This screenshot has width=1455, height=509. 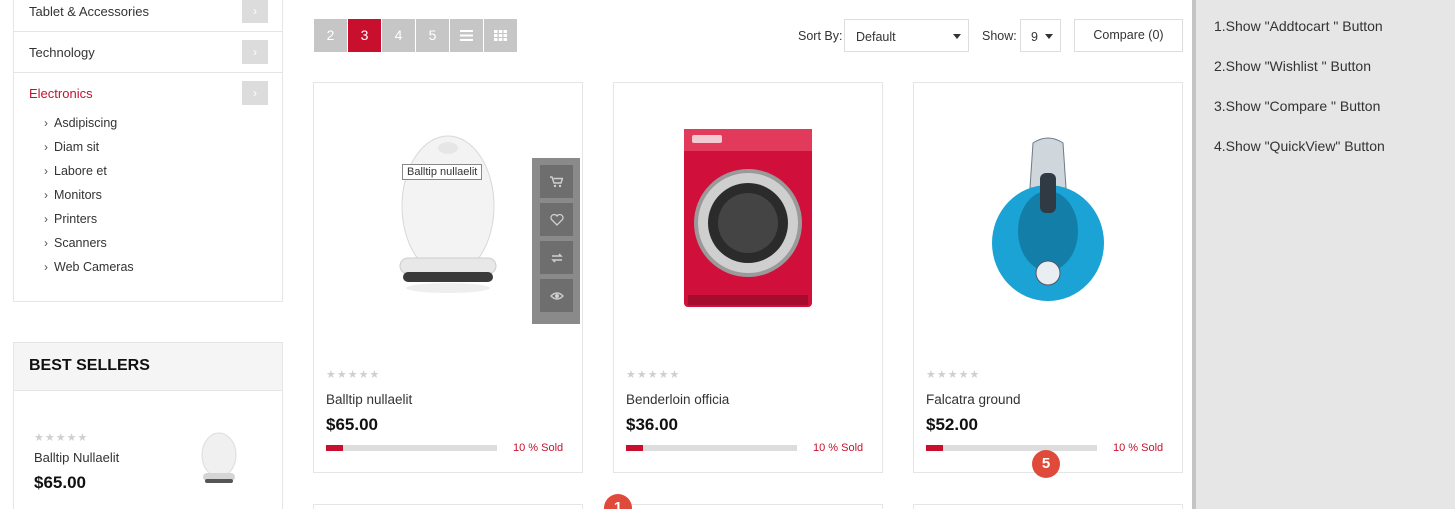 I want to click on sort-label: Sort By:, so click(x=820, y=36).